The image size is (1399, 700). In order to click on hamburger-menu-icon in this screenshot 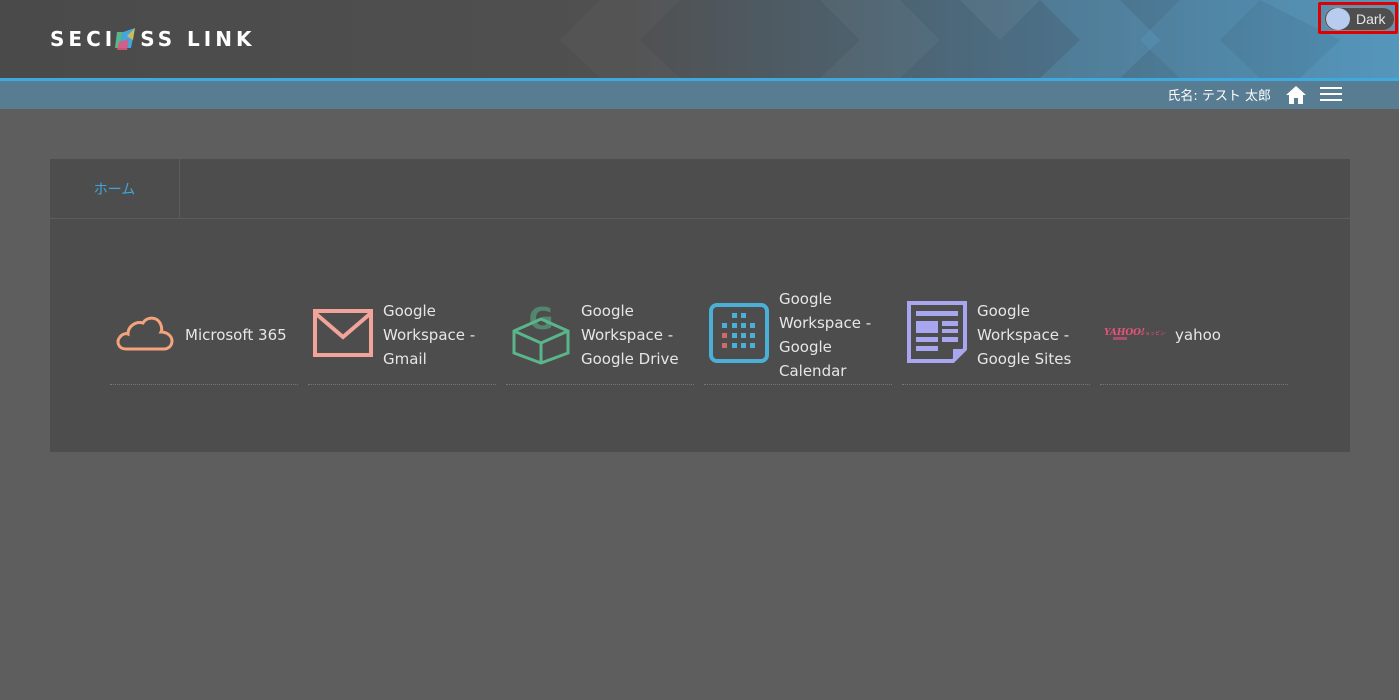, I will do `click(1331, 95)`.